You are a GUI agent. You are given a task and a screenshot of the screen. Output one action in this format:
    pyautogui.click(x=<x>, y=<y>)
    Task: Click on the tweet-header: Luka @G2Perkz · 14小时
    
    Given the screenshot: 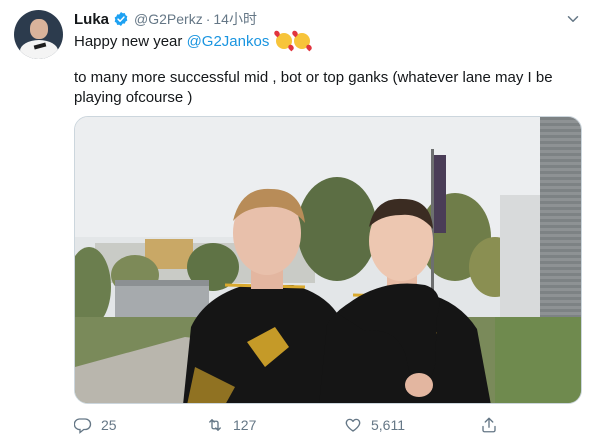 What is the action you would take?
    pyautogui.click(x=165, y=19)
    